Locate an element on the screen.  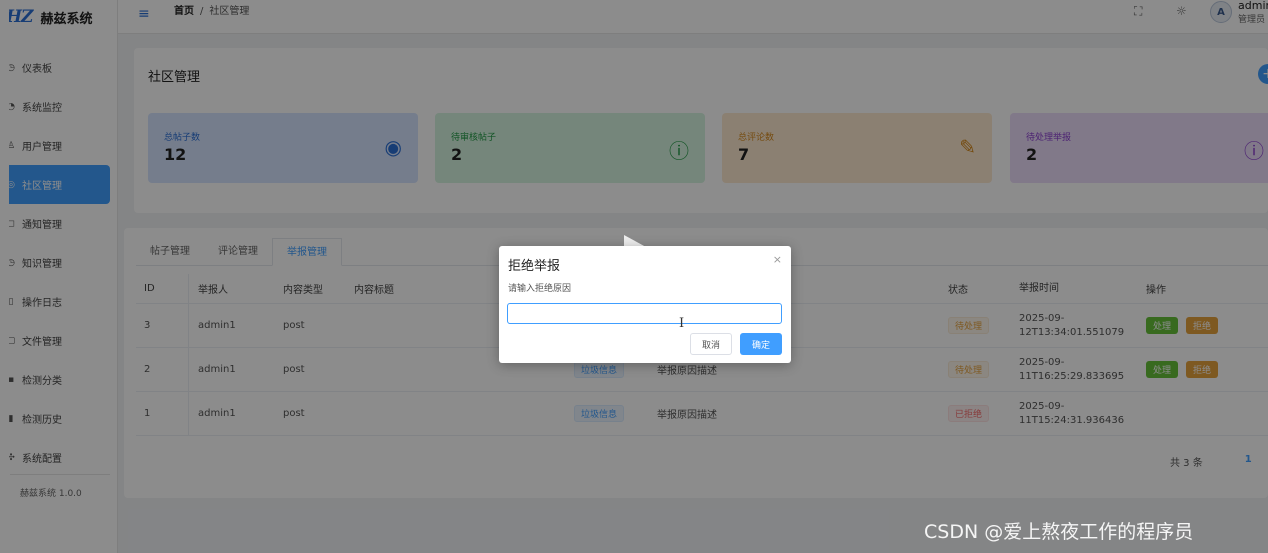
close-icon: × is located at coordinates (777, 259).